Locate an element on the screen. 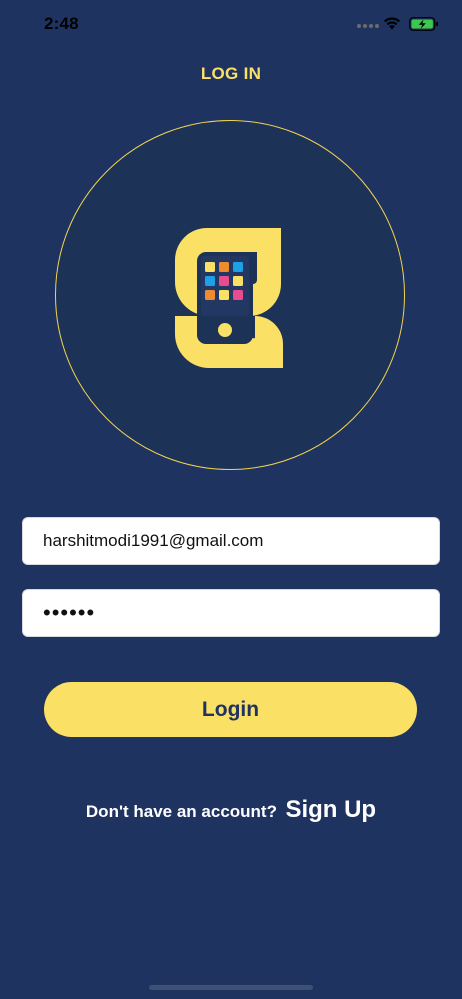 Image resolution: width=462 pixels, height=999 pixels. signup-row: Don't have an account? Sign Up is located at coordinates (231, 810).